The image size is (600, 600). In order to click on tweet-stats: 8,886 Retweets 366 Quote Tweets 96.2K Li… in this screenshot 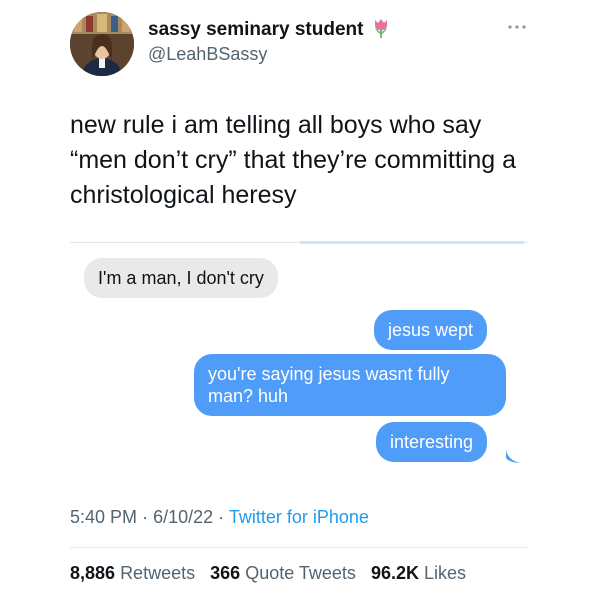, I will do `click(268, 573)`.